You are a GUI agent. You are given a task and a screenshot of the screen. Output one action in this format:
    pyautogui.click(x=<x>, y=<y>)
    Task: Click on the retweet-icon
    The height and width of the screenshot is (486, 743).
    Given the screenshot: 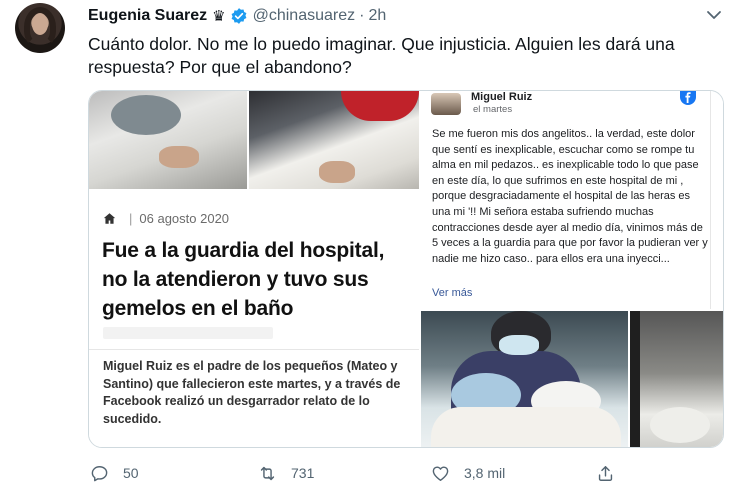 What is the action you would take?
    pyautogui.click(x=267, y=473)
    